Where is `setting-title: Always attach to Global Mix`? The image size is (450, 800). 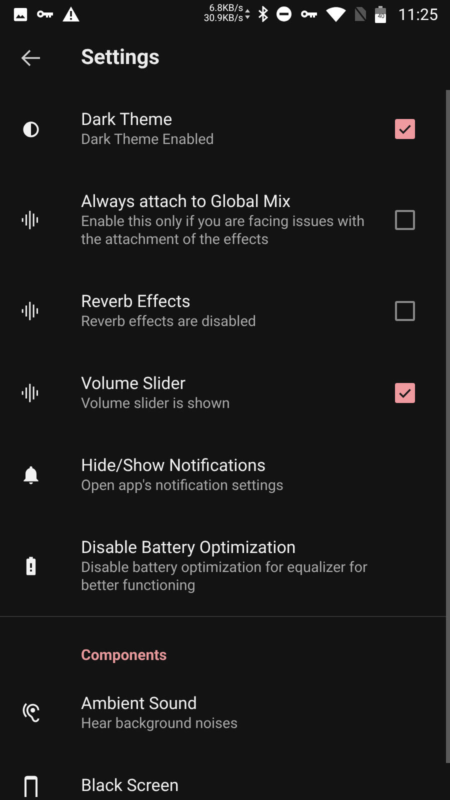
setting-title: Always attach to Global Mix is located at coordinates (186, 202).